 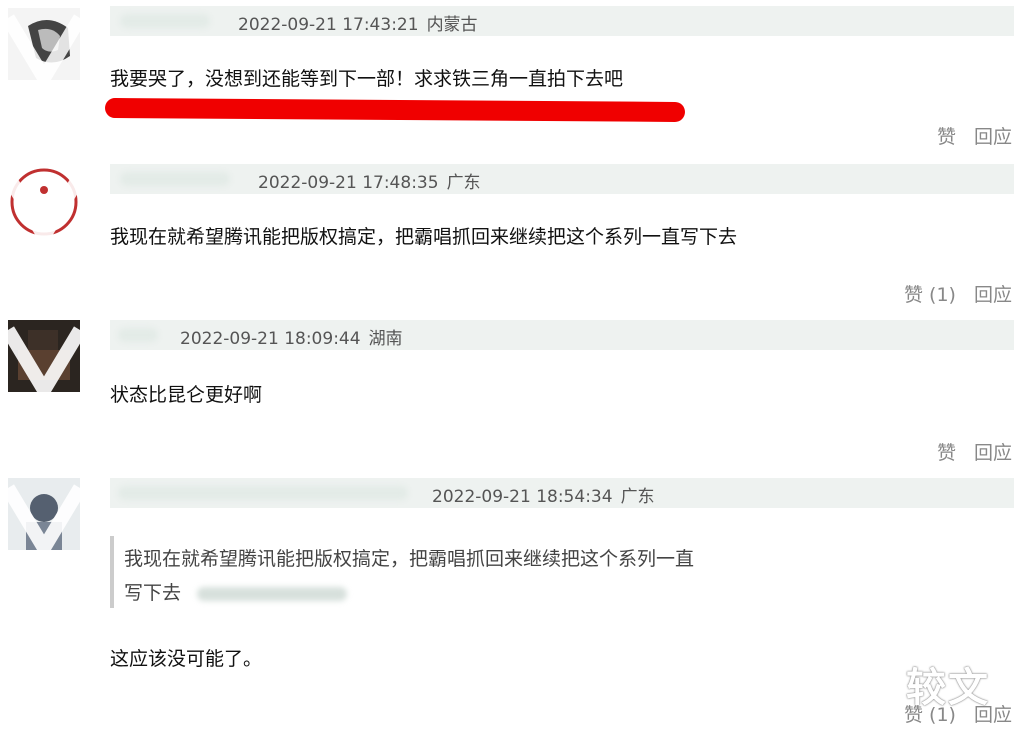 I want to click on comment-meta: 2022-09-21 17:48:35 广东, so click(x=369, y=180).